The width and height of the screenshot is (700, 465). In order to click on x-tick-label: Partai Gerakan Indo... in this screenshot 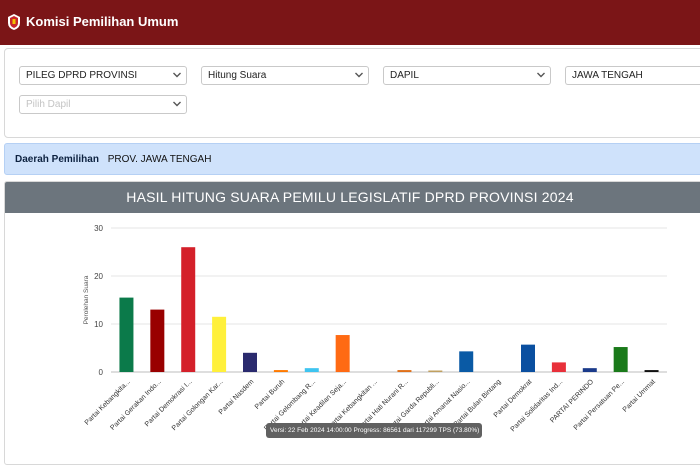, I will do `click(135, 404)`.